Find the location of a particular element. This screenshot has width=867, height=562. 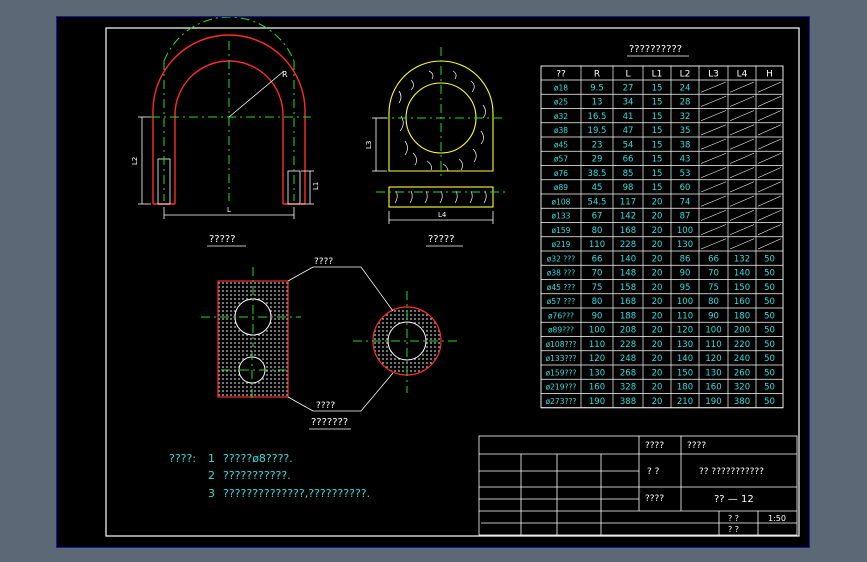

table-cell: 53 is located at coordinates (685, 174).